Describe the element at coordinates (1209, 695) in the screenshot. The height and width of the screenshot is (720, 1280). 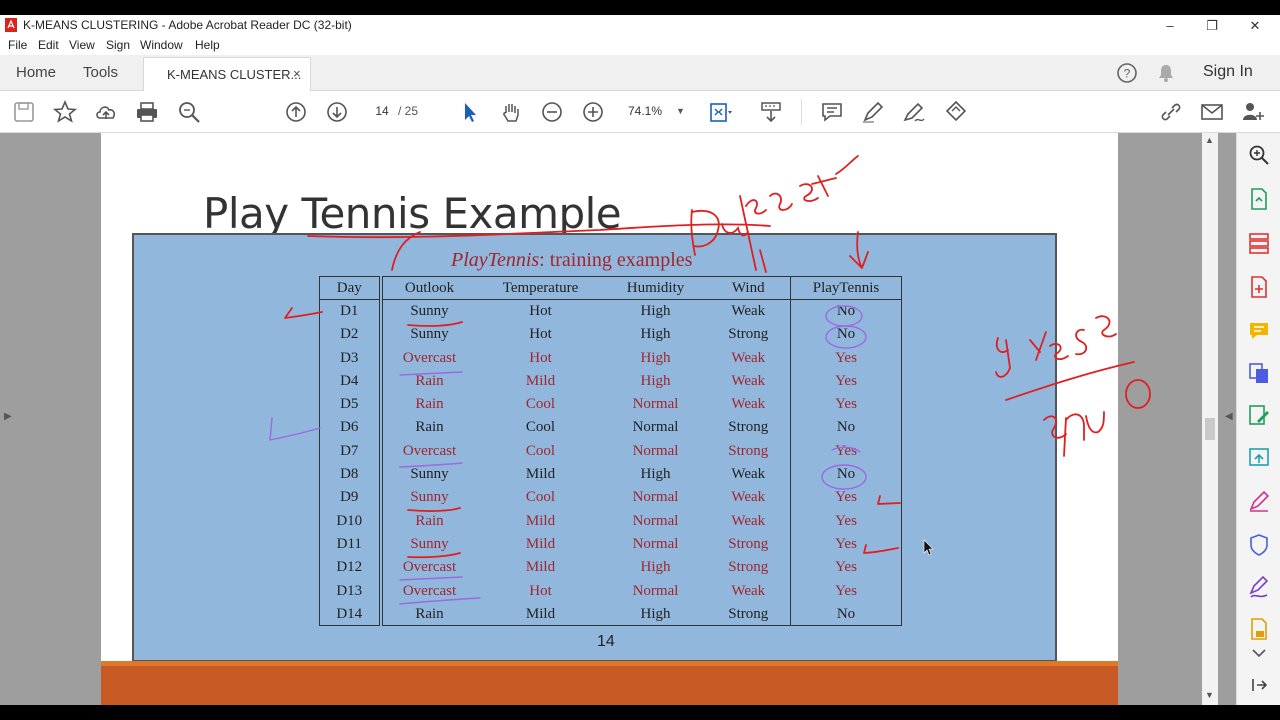
I see `scroll-down-icon: ▼` at that location.